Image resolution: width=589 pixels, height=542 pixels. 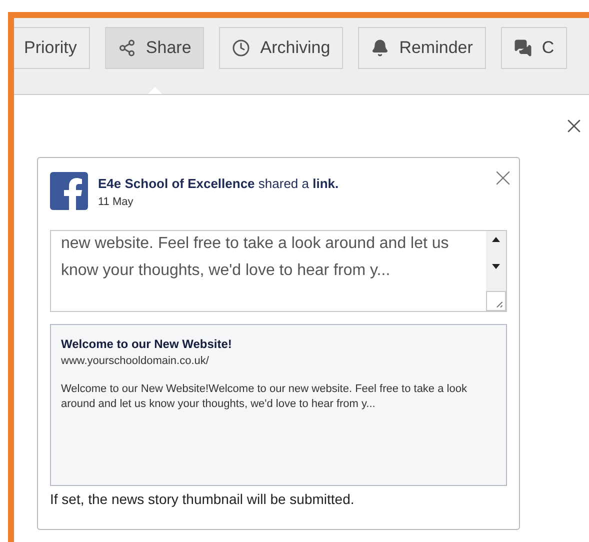 I want to click on resize-grip-icon, so click(x=496, y=301).